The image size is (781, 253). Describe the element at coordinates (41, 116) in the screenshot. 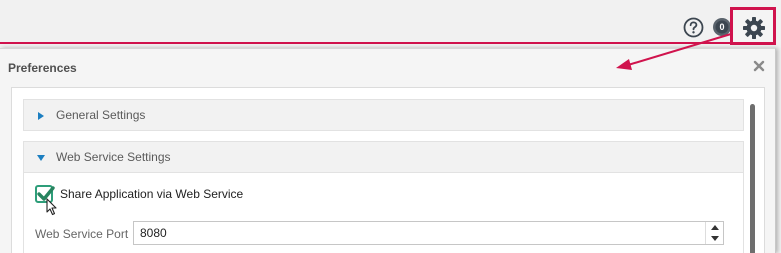

I see `triangle-right-icon` at that location.